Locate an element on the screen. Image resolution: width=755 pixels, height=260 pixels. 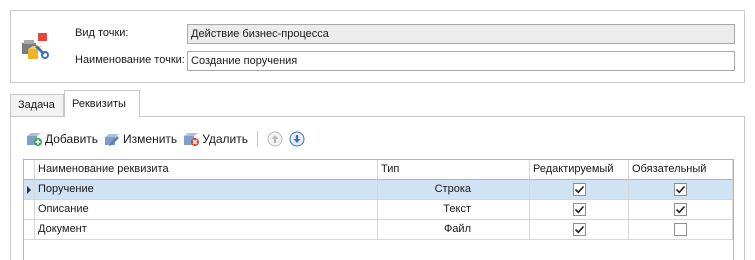
table-row: Поручение Строка is located at coordinates (378, 190).